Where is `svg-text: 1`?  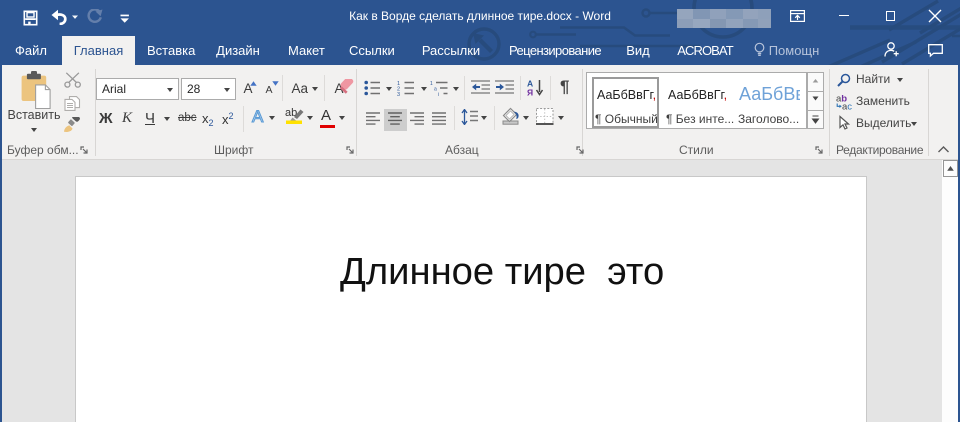 svg-text: 1 is located at coordinates (431, 84).